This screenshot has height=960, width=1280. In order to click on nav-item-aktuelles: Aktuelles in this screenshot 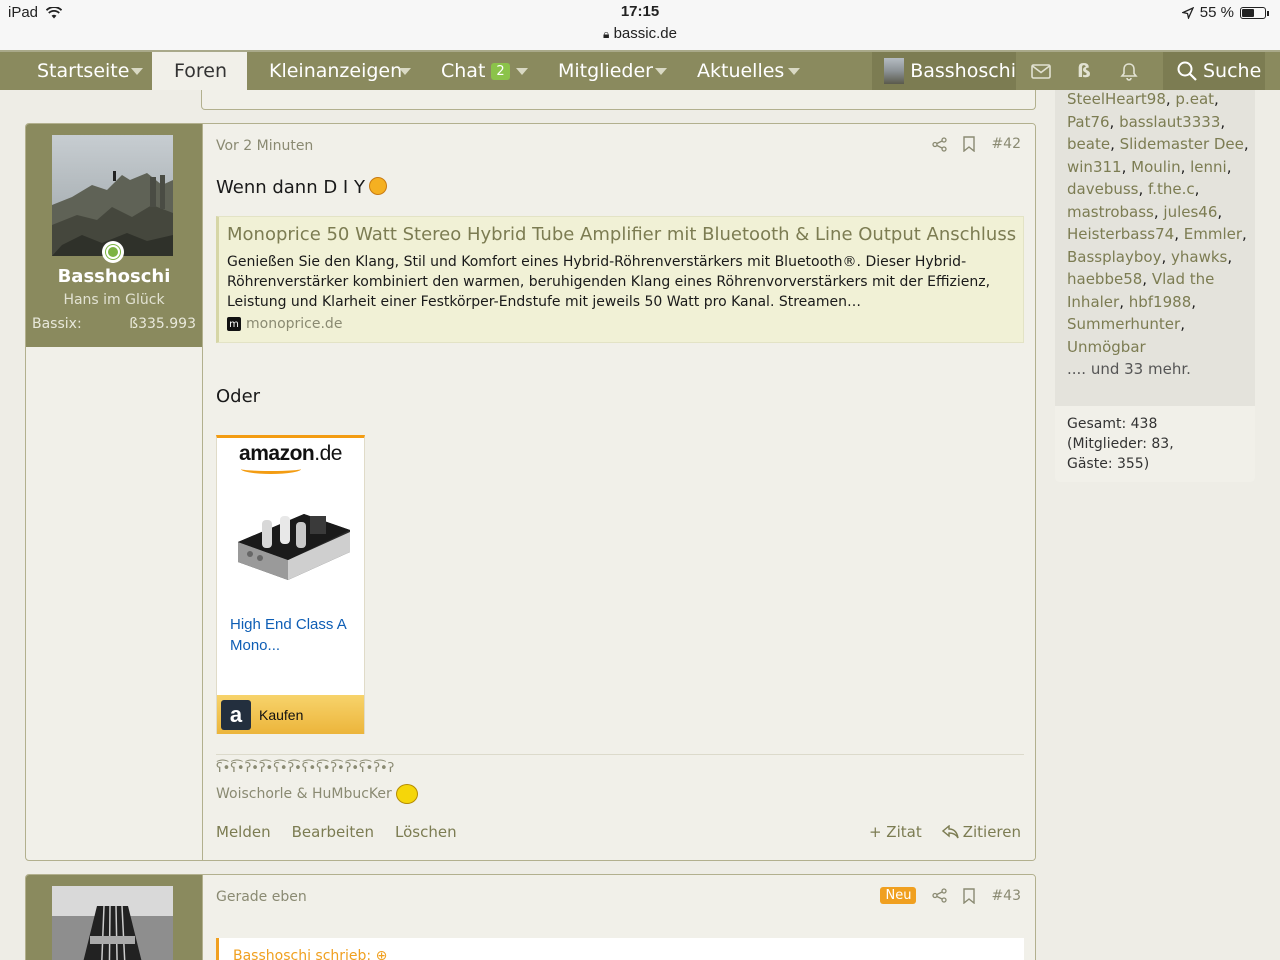, I will do `click(740, 71)`.